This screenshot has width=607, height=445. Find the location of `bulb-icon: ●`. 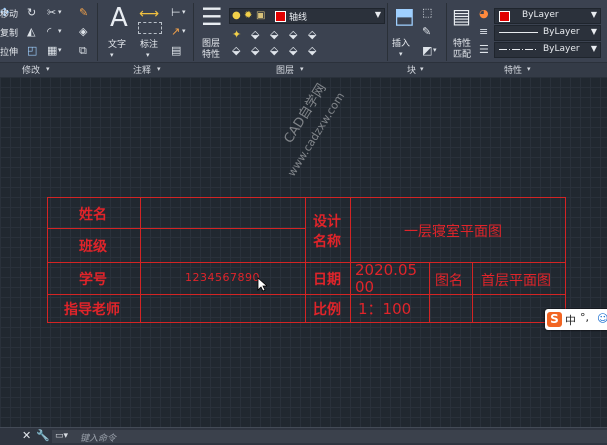

bulb-icon: ● is located at coordinates (236, 15).